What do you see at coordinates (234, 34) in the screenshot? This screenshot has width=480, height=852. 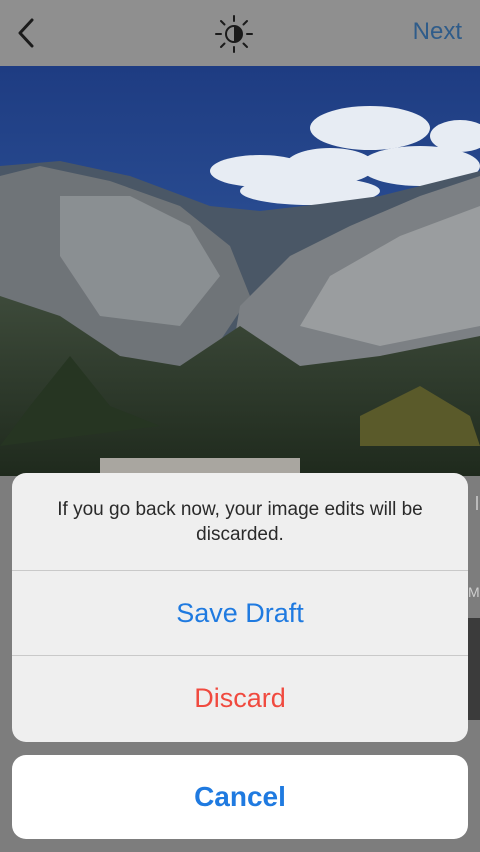 I see `lux-sun-icon` at bounding box center [234, 34].